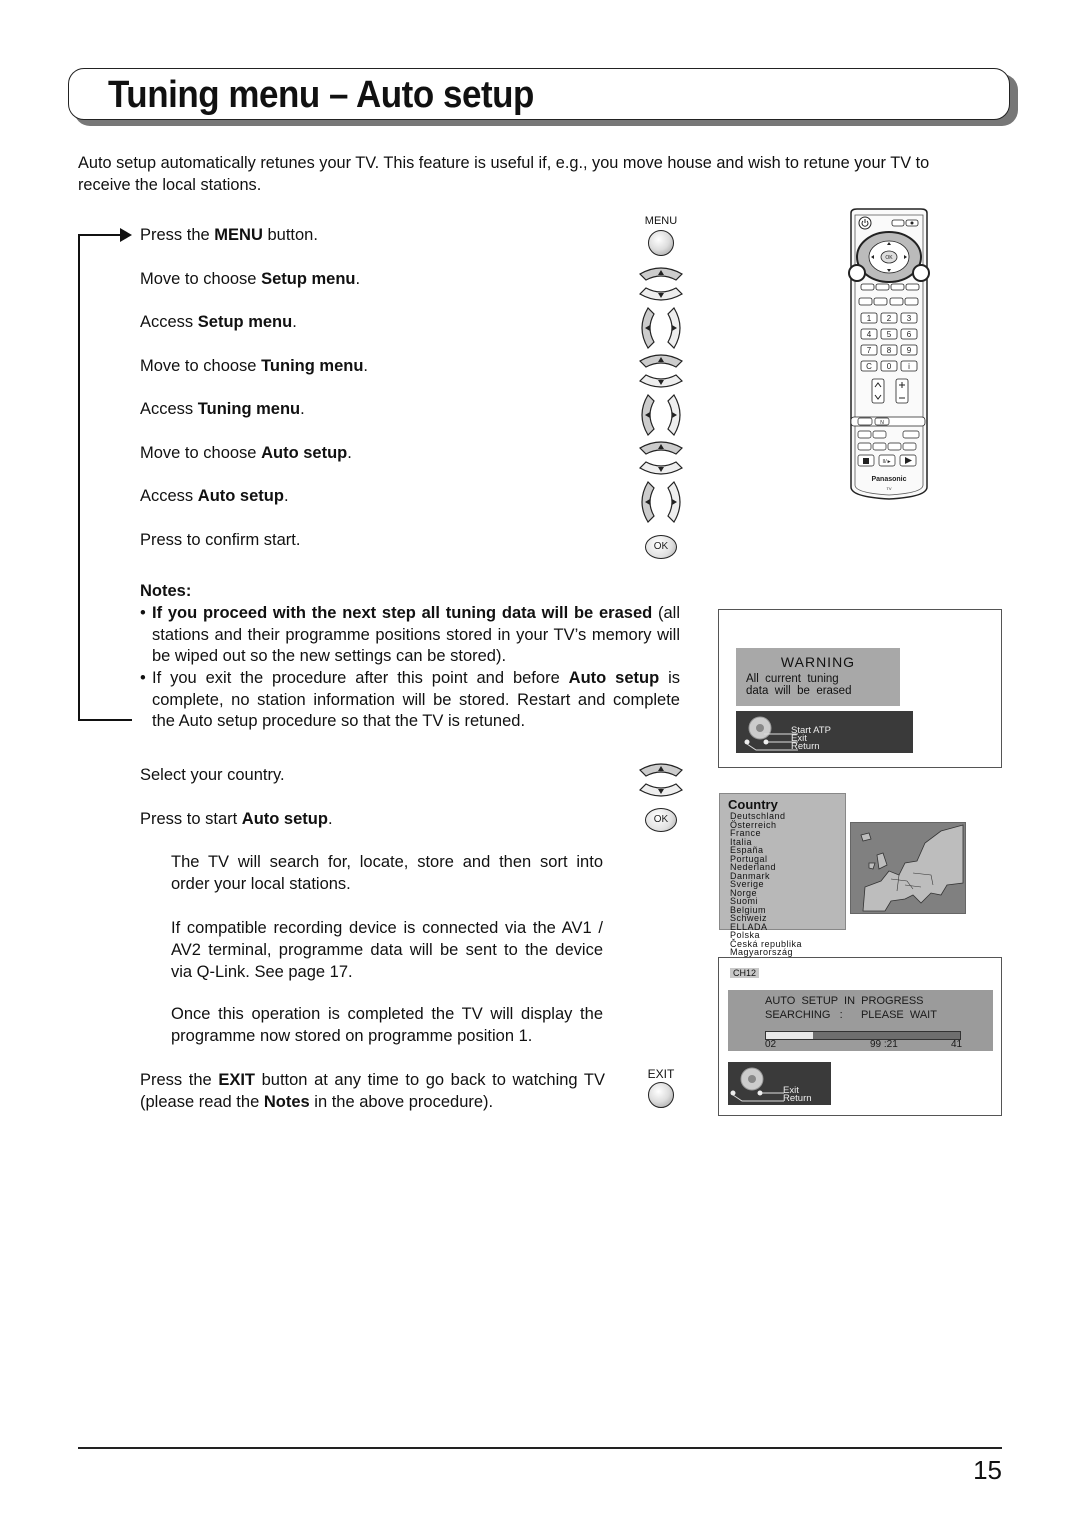 The image size is (1080, 1527). What do you see at coordinates (799, 691) in the screenshot?
I see `warning-line-2: data will be erased` at bounding box center [799, 691].